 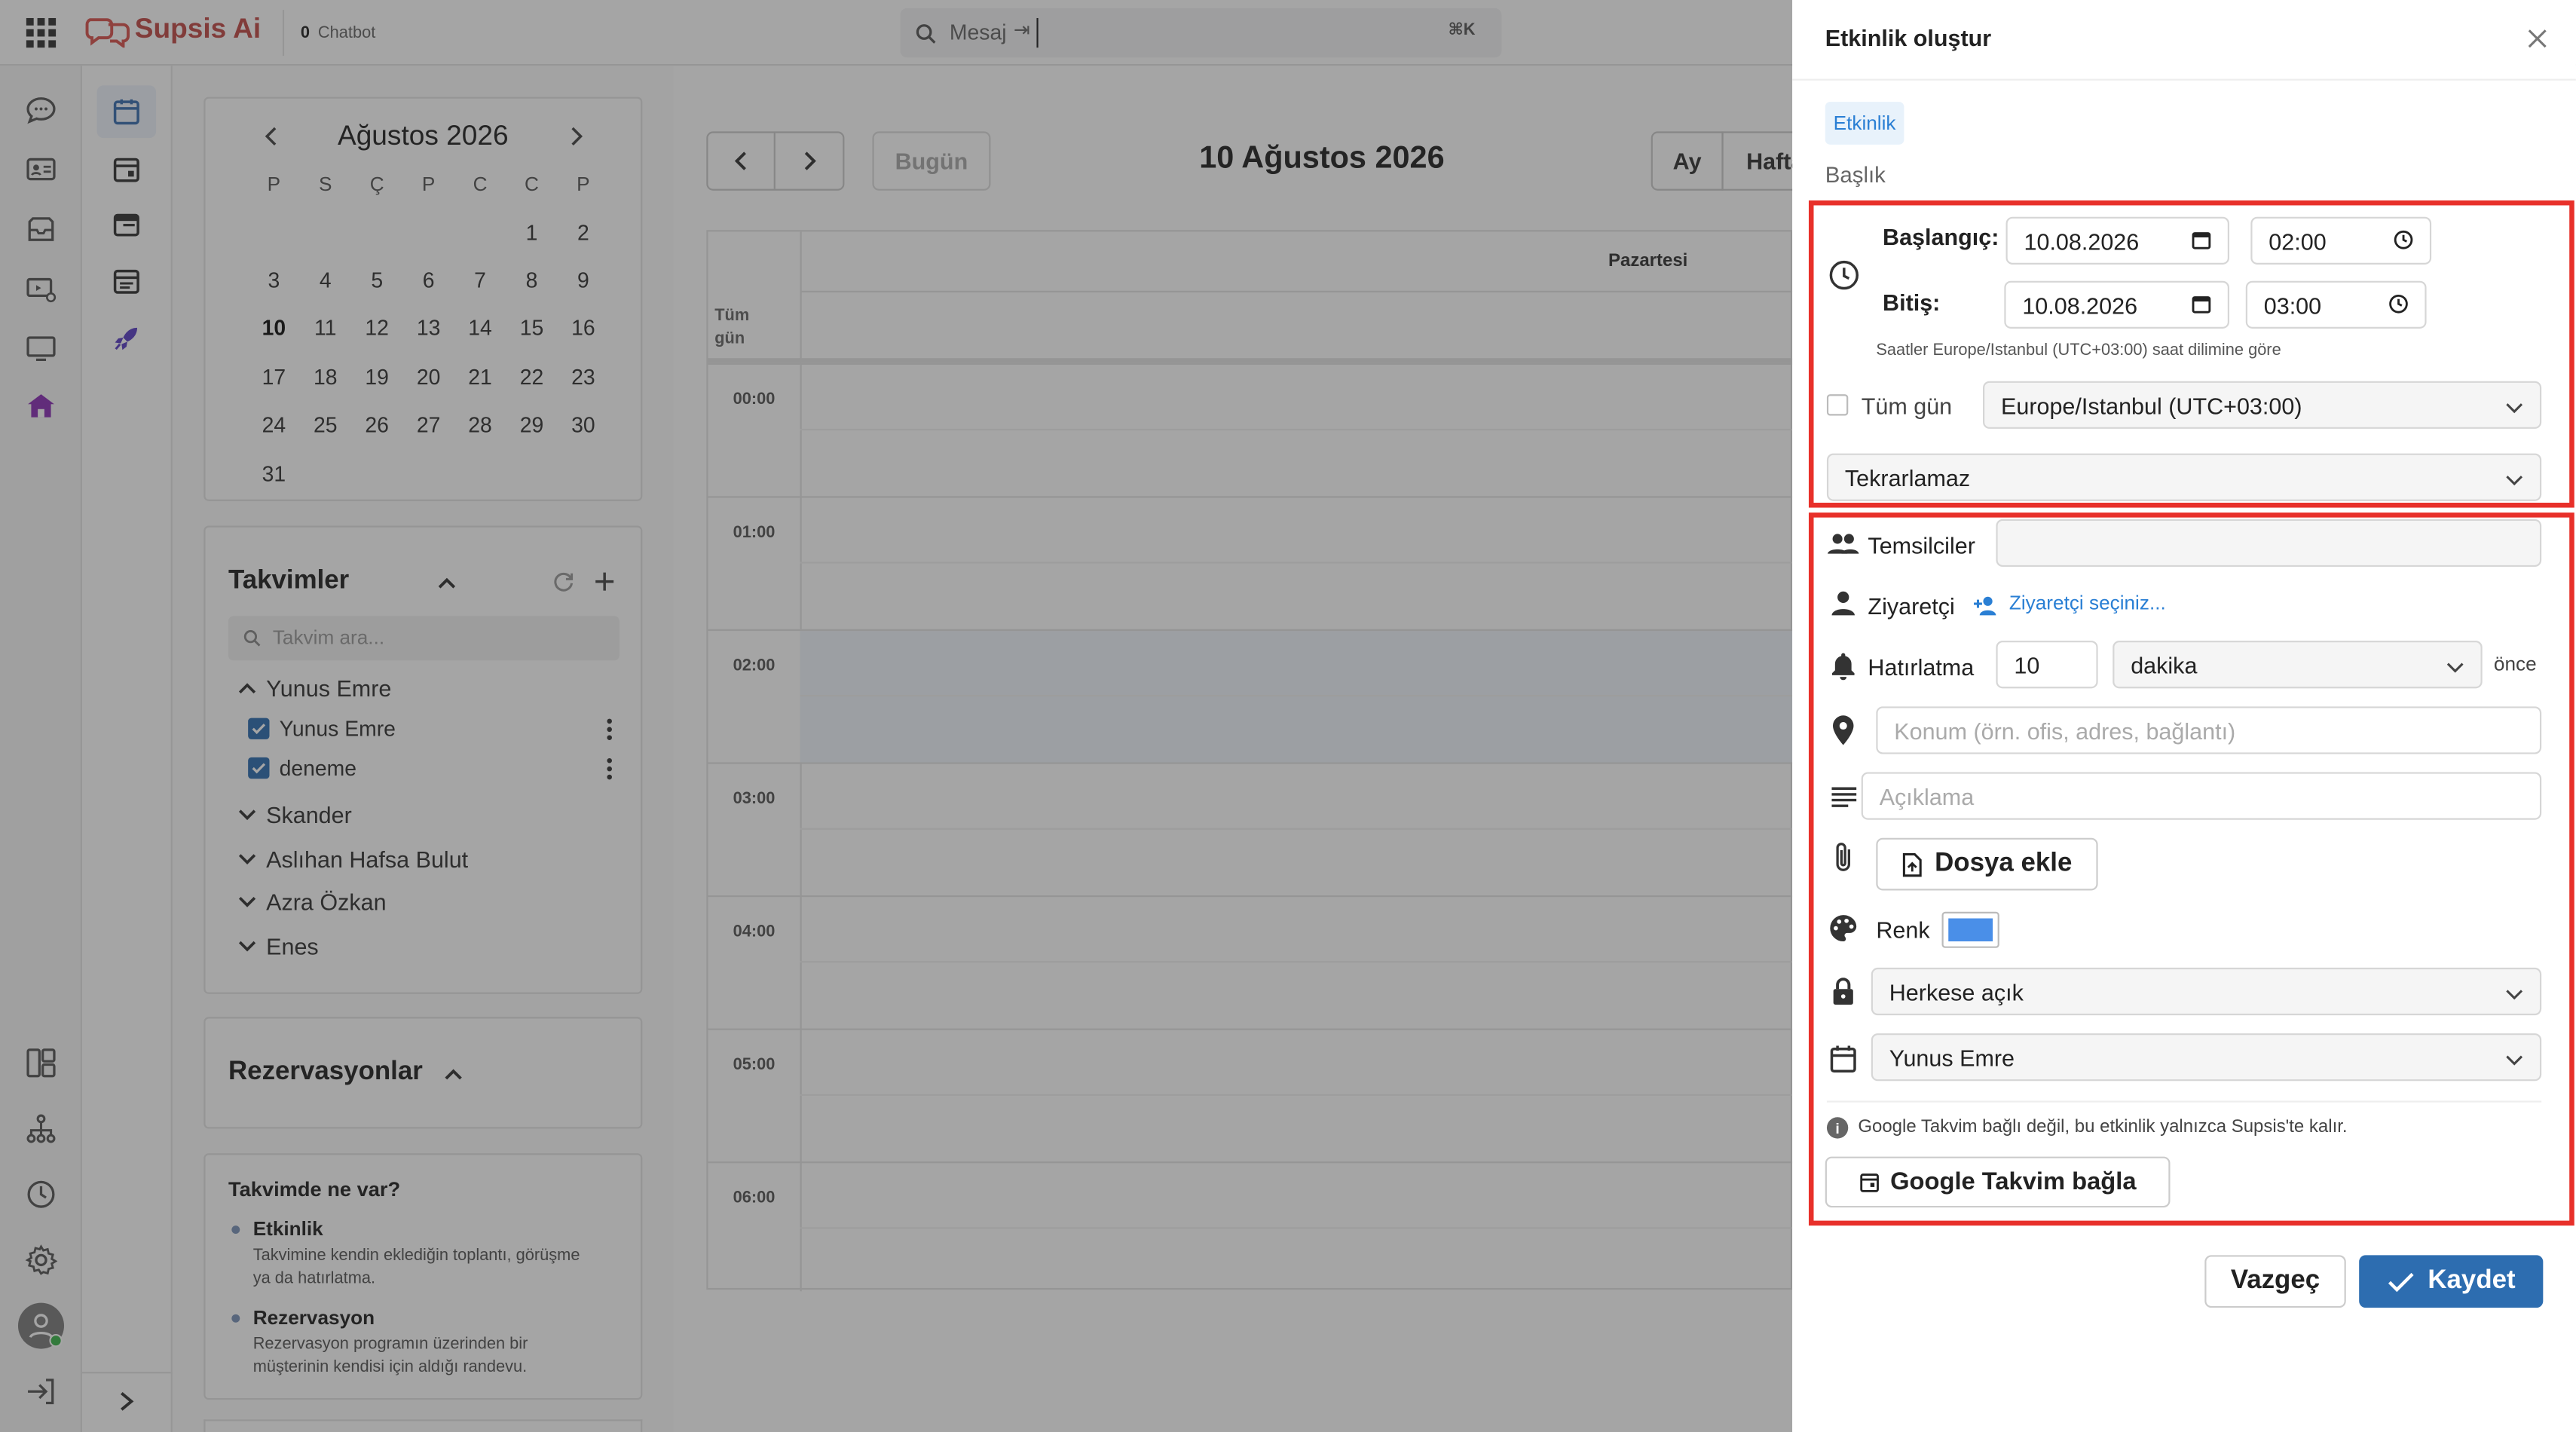 What do you see at coordinates (1843, 274) in the screenshot?
I see `clock-icon` at bounding box center [1843, 274].